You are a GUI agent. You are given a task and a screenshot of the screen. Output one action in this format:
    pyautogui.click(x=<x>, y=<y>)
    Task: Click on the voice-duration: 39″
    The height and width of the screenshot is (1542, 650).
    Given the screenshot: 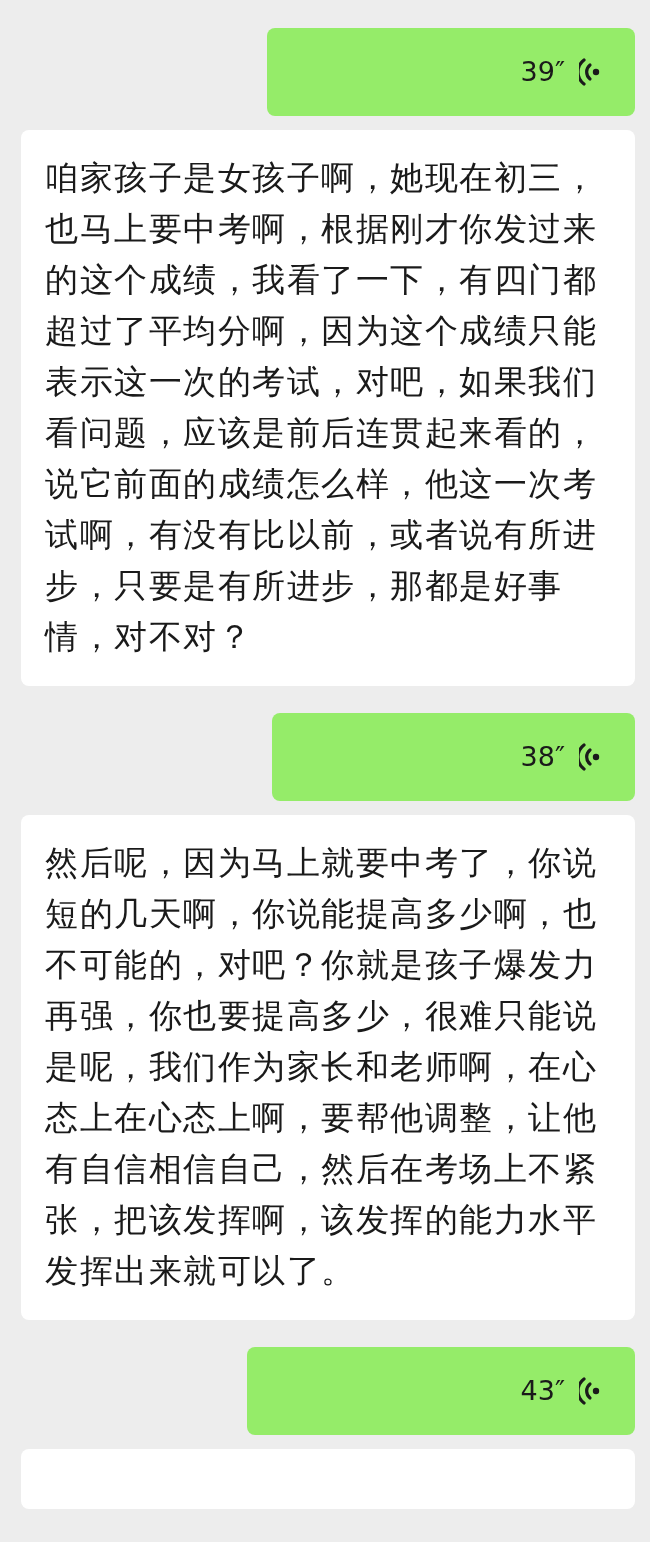 What is the action you would take?
    pyautogui.click(x=542, y=71)
    